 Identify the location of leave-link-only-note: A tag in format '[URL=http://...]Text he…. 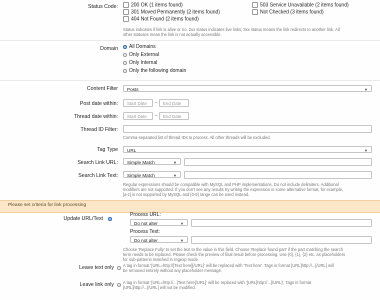
(217, 285).